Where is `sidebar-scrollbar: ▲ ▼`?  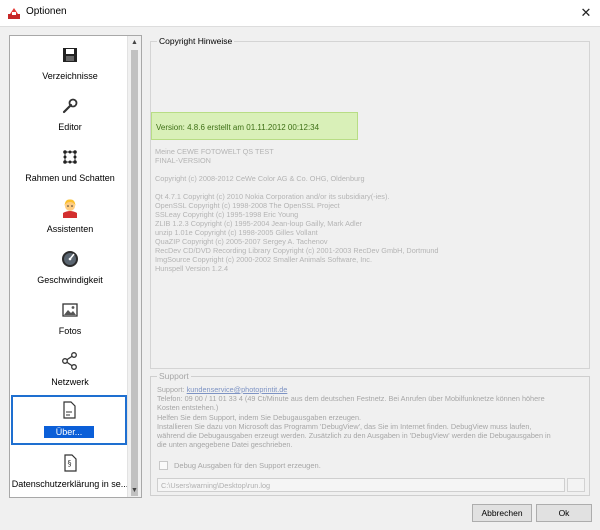 sidebar-scrollbar: ▲ ▼ is located at coordinates (134, 266).